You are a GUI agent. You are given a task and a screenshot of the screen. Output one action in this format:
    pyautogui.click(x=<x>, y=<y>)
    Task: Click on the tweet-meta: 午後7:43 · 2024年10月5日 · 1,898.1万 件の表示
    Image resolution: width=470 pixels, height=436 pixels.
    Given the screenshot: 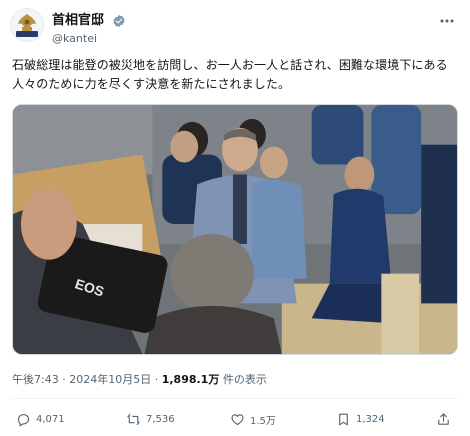 What is the action you would take?
    pyautogui.click(x=139, y=380)
    